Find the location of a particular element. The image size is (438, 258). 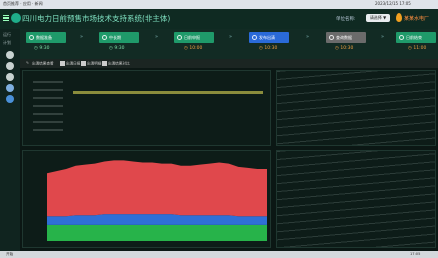

browser-bar-clock: 2023/12/15 17:05 is located at coordinates (393, 3).